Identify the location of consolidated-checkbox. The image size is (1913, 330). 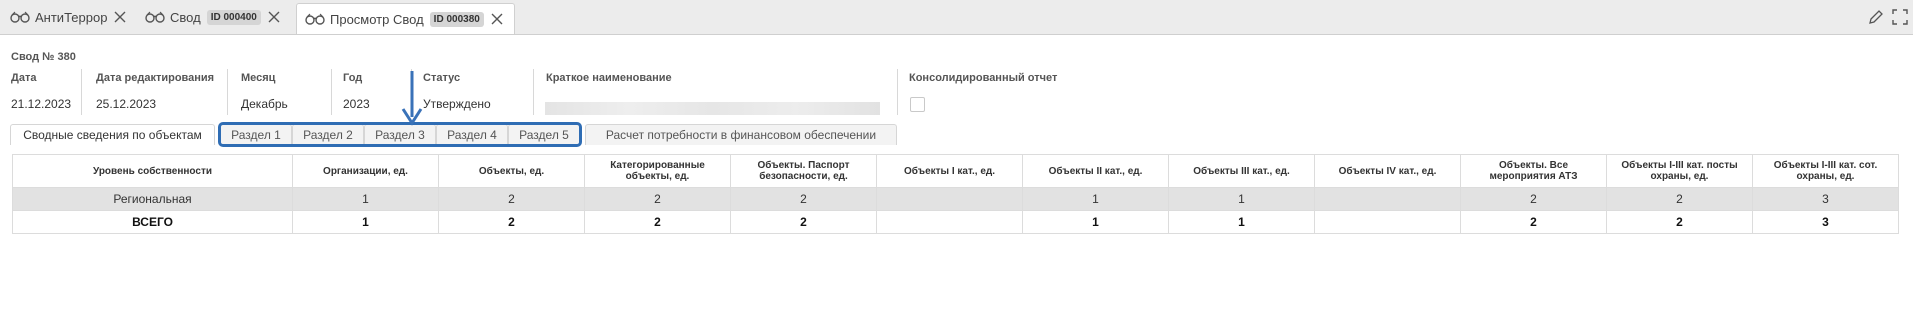
(917, 104).